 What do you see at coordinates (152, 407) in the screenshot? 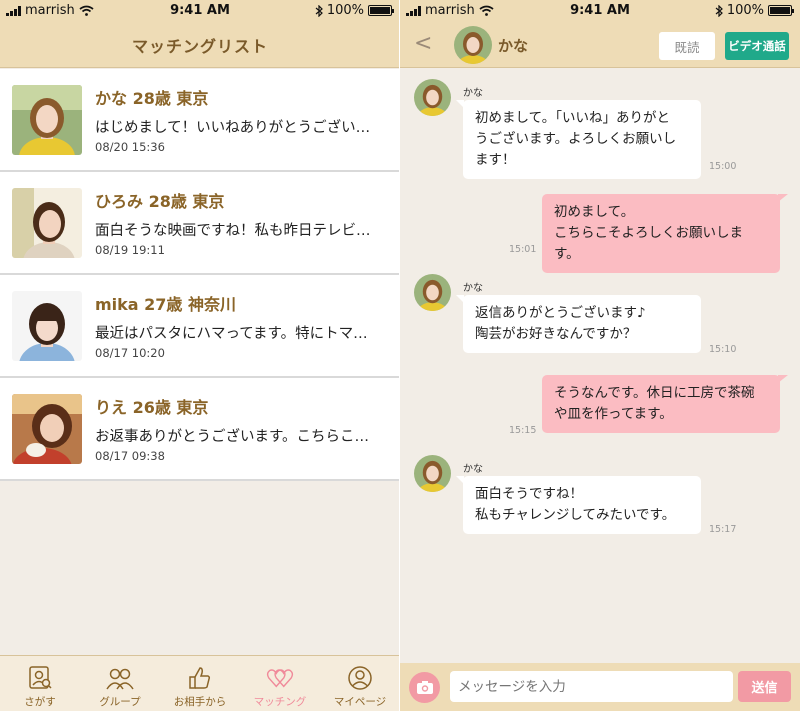
I see `profile-name: りえ 26歳 東京` at bounding box center [152, 407].